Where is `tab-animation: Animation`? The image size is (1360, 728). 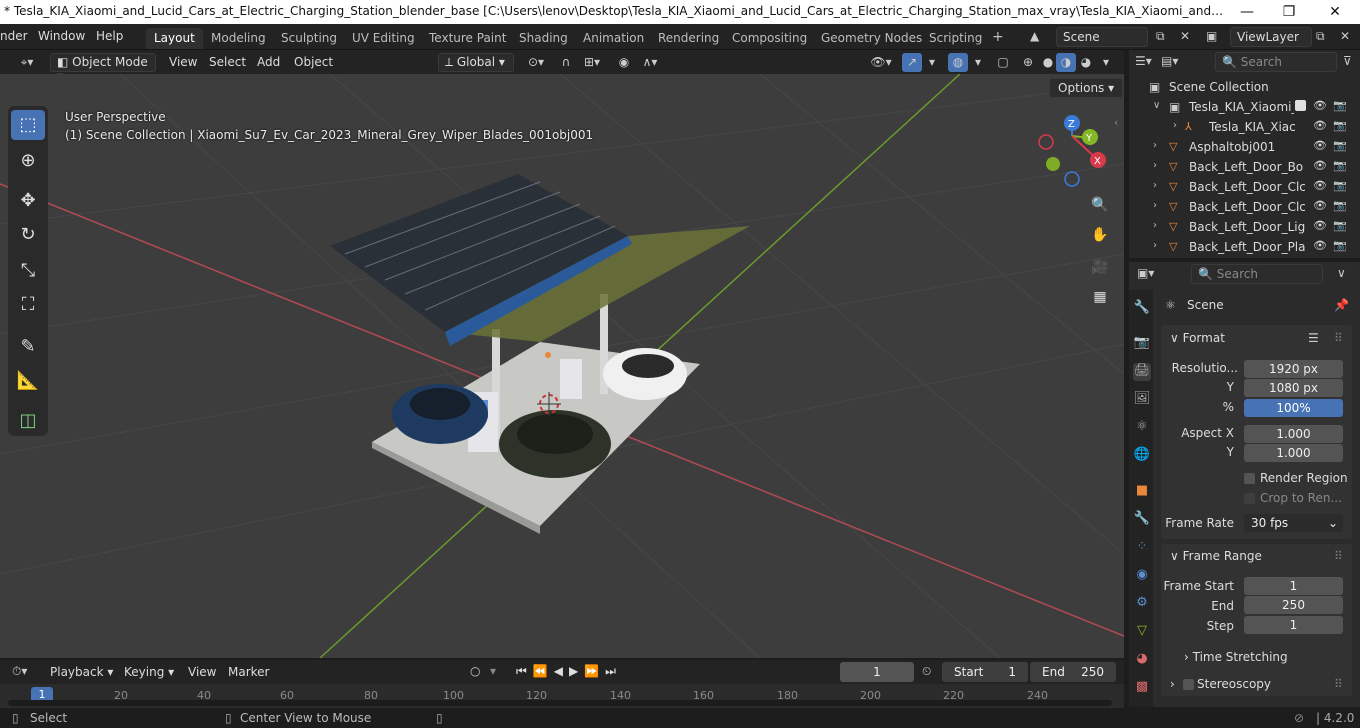
tab-animation: Animation is located at coordinates (613, 38).